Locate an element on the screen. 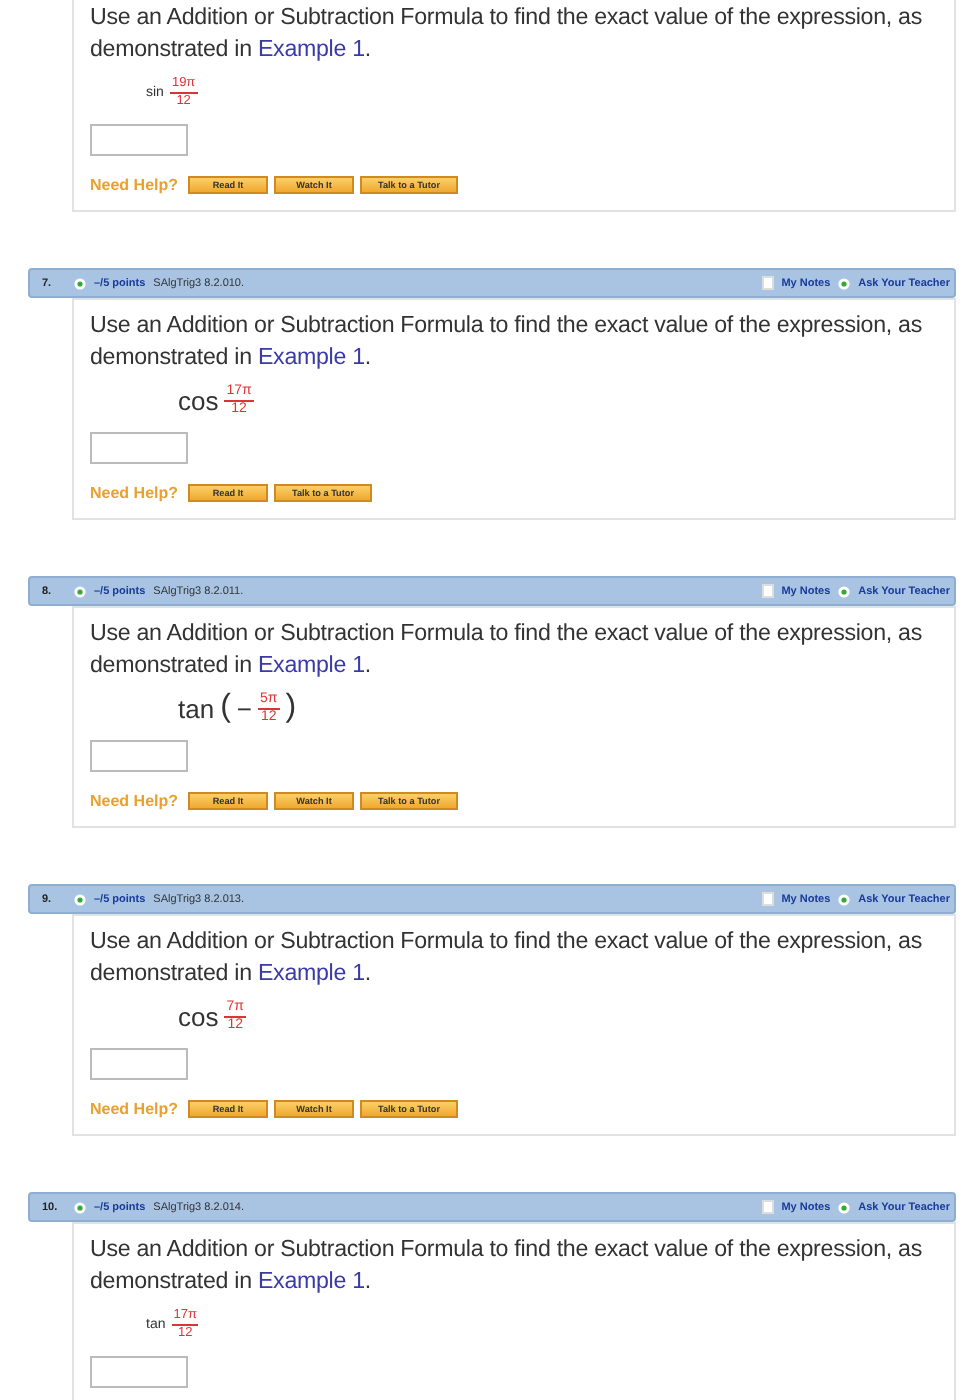 The image size is (968, 1400). function-name: tan is located at coordinates (196, 708).